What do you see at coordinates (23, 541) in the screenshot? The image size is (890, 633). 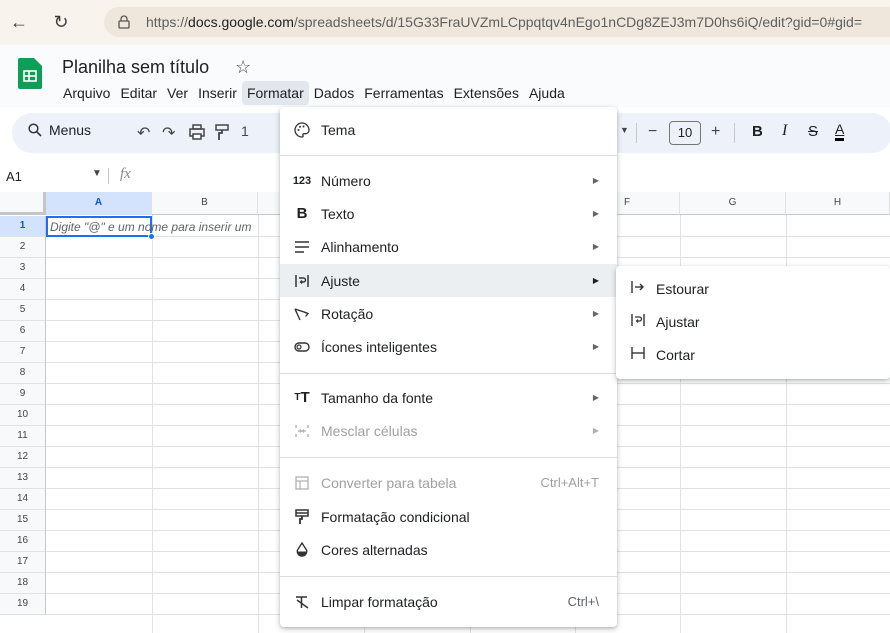 I see `row-header-16: 16` at bounding box center [23, 541].